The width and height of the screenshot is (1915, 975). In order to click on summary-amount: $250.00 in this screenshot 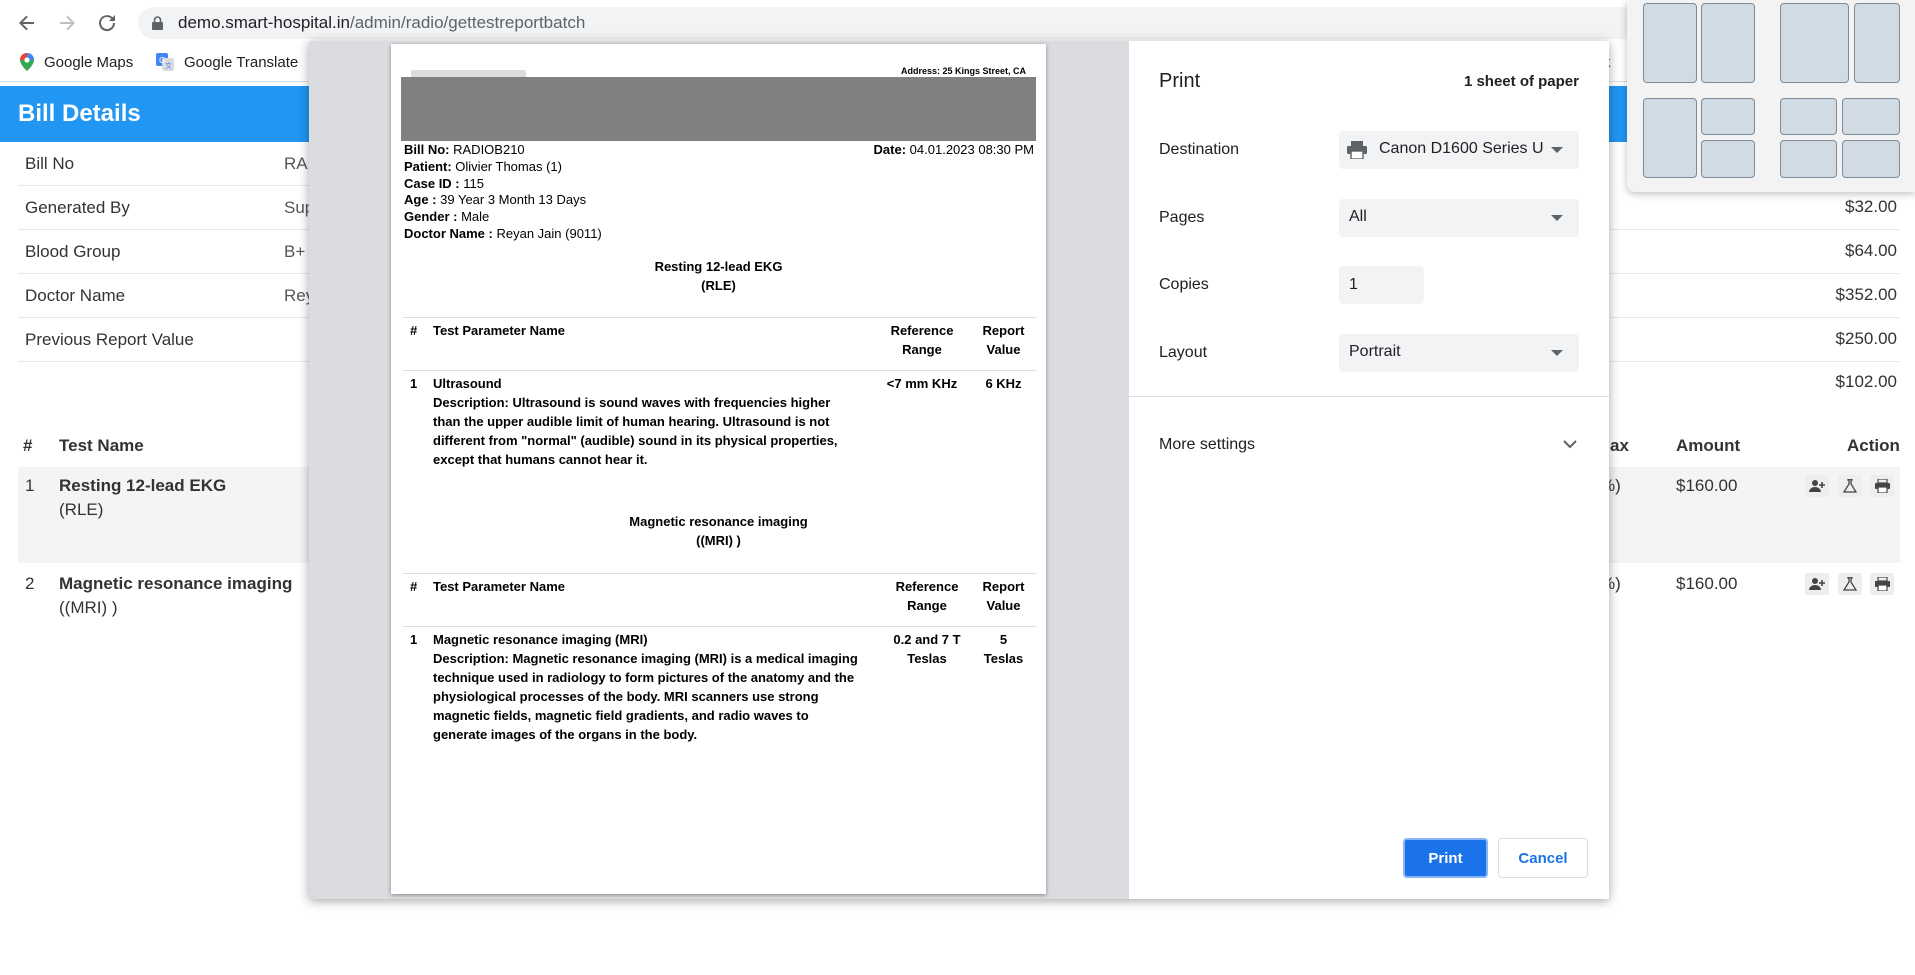, I will do `click(1866, 338)`.